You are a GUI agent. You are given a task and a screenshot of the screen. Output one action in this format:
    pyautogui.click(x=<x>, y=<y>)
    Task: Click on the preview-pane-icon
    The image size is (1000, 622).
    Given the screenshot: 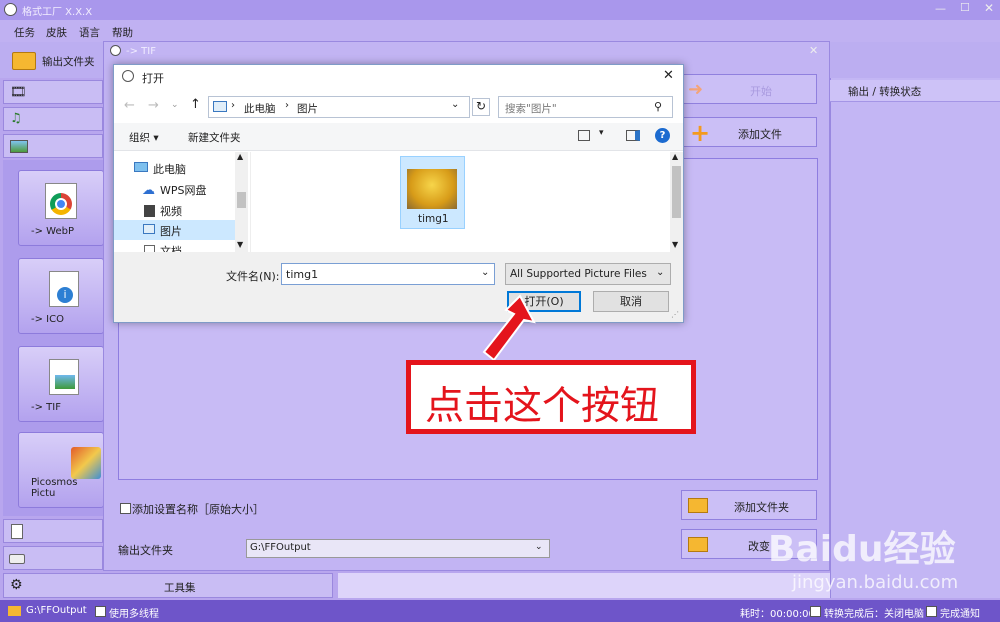 What is the action you would take?
    pyautogui.click(x=633, y=135)
    